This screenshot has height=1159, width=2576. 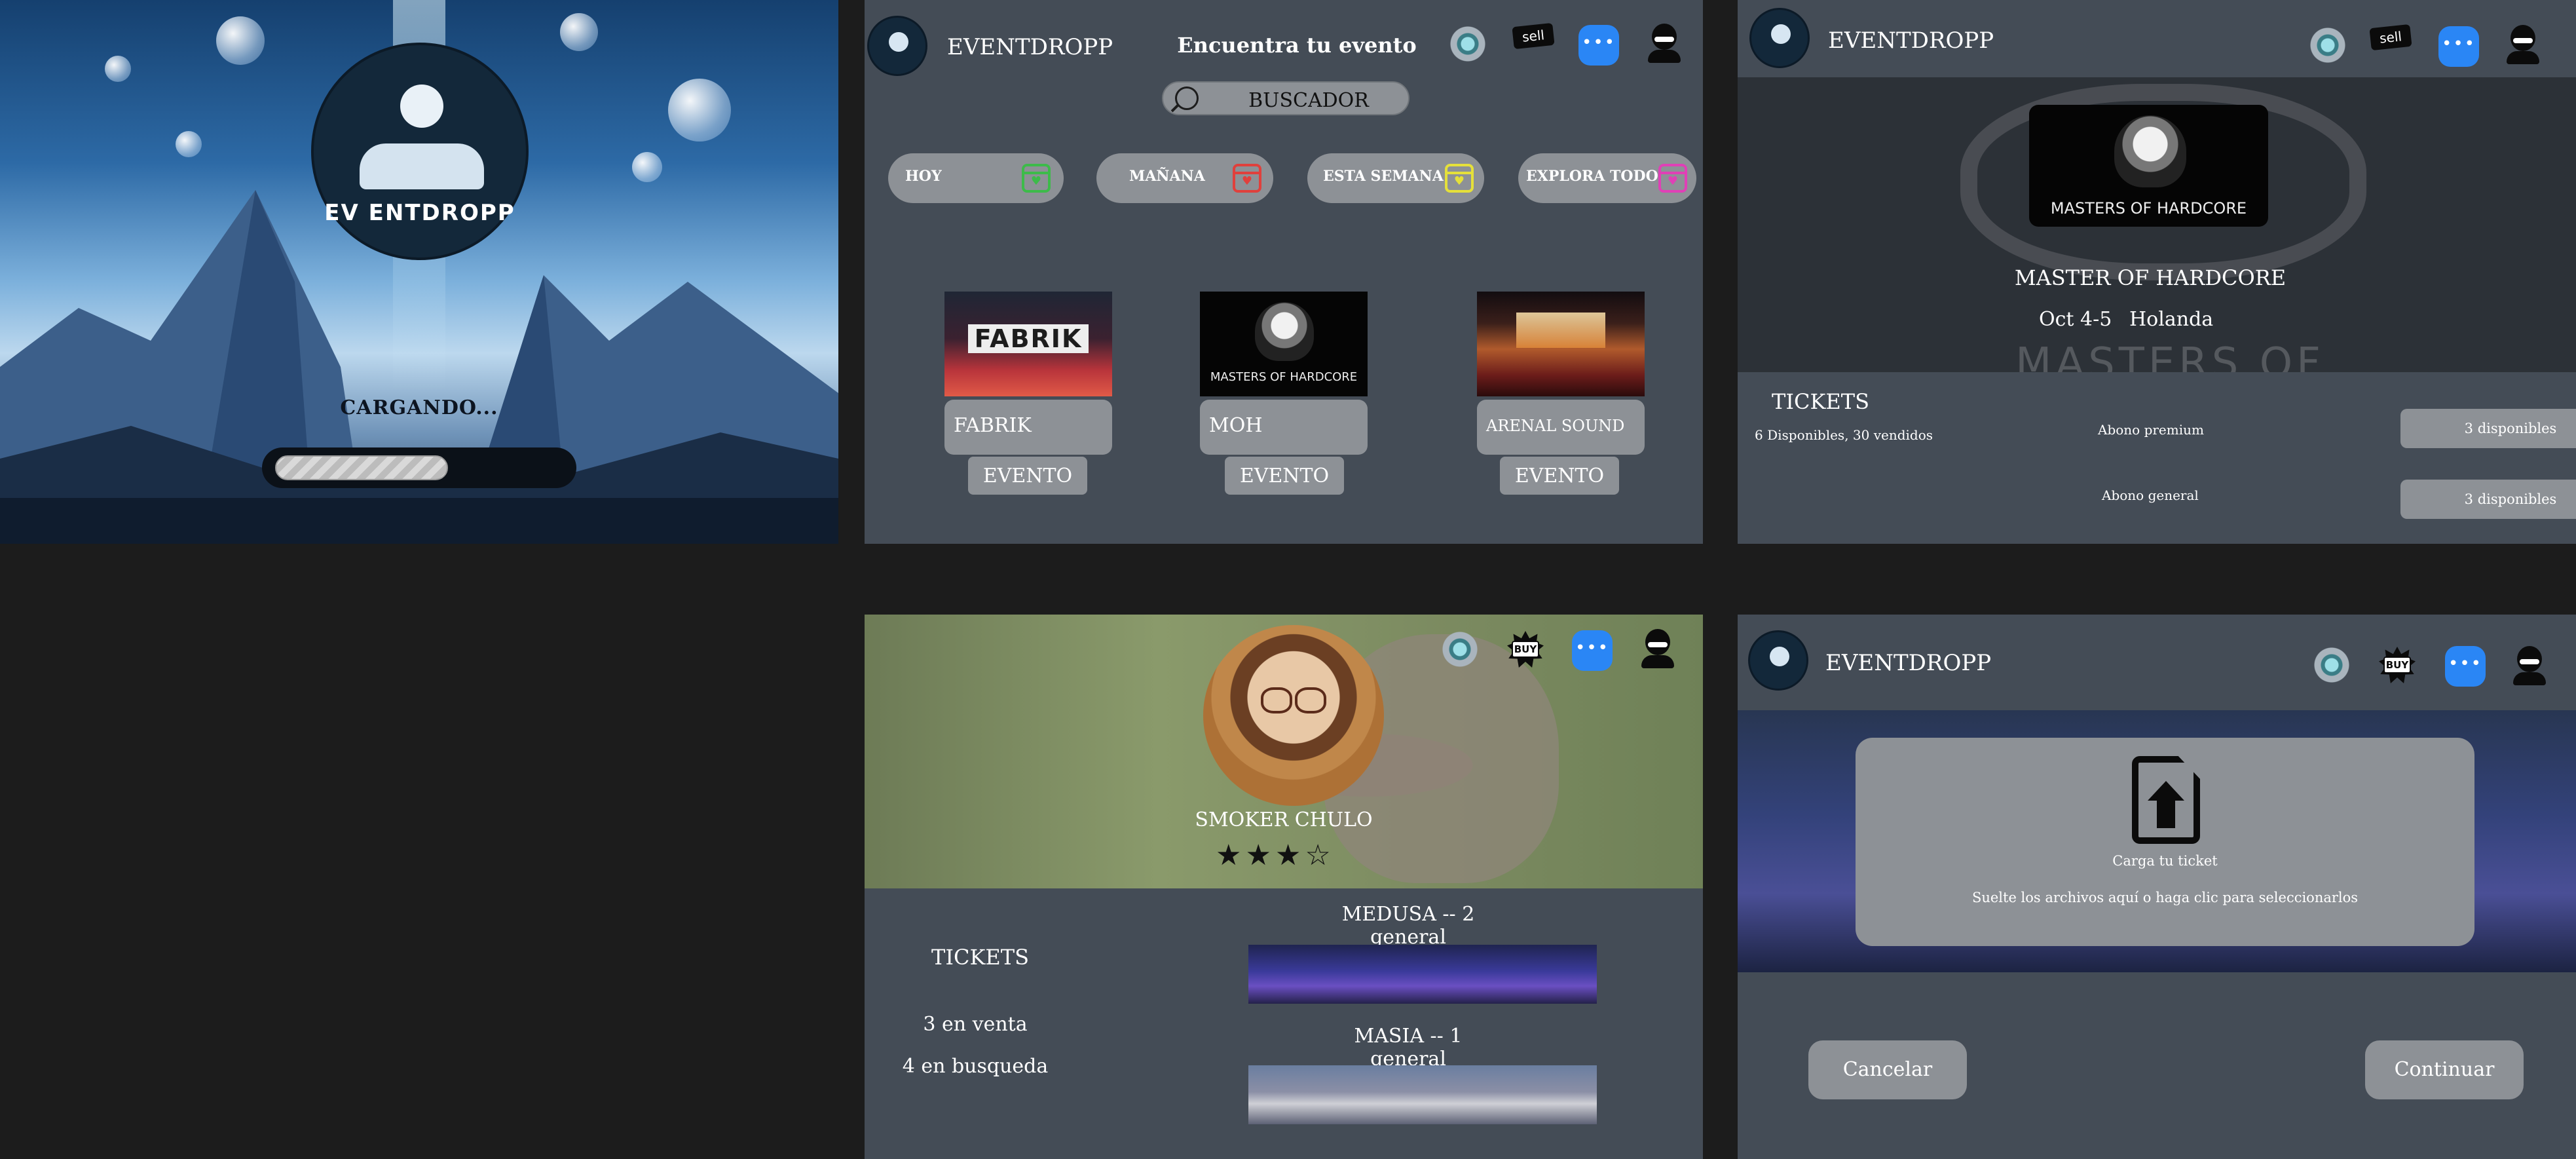 I want to click on filter-label: HOY, so click(x=923, y=176).